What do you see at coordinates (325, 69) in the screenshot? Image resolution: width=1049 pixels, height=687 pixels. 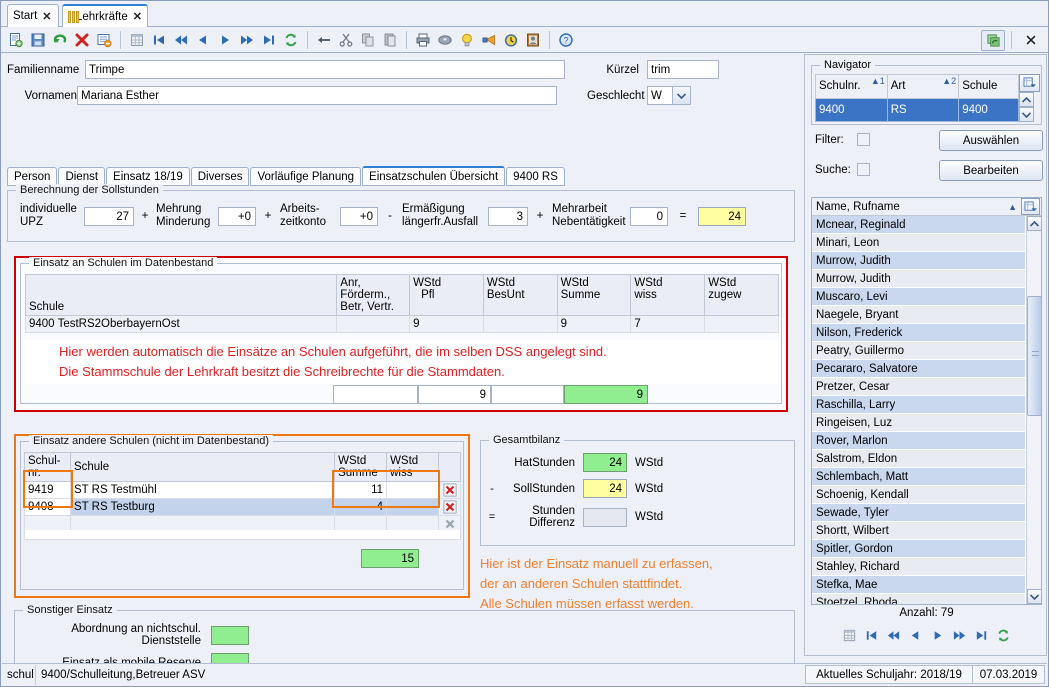 I see `familienname-field: Trimpe` at bounding box center [325, 69].